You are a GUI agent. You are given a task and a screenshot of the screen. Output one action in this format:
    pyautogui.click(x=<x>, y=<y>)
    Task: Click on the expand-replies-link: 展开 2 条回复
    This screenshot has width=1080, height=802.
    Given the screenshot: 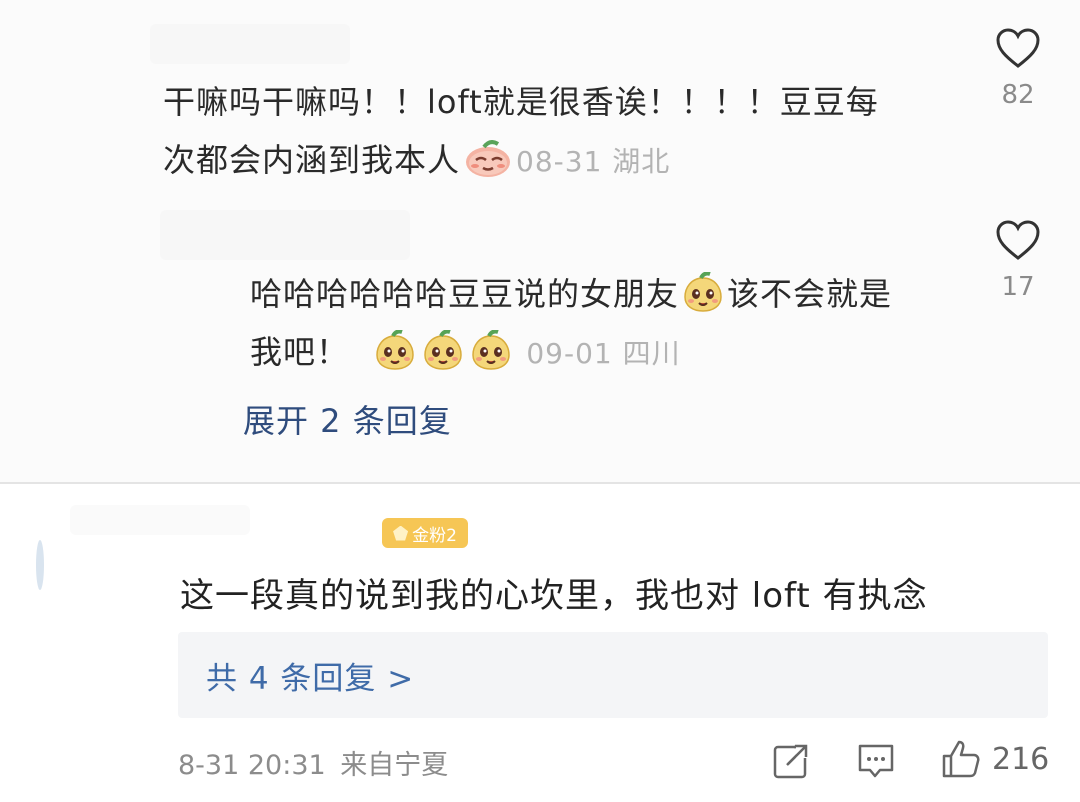 What is the action you would take?
    pyautogui.click(x=347, y=419)
    